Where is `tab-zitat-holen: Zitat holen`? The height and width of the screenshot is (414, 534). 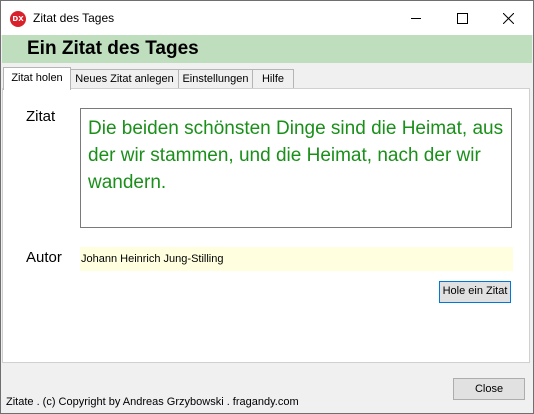 tab-zitat-holen: Zitat holen is located at coordinates (37, 78).